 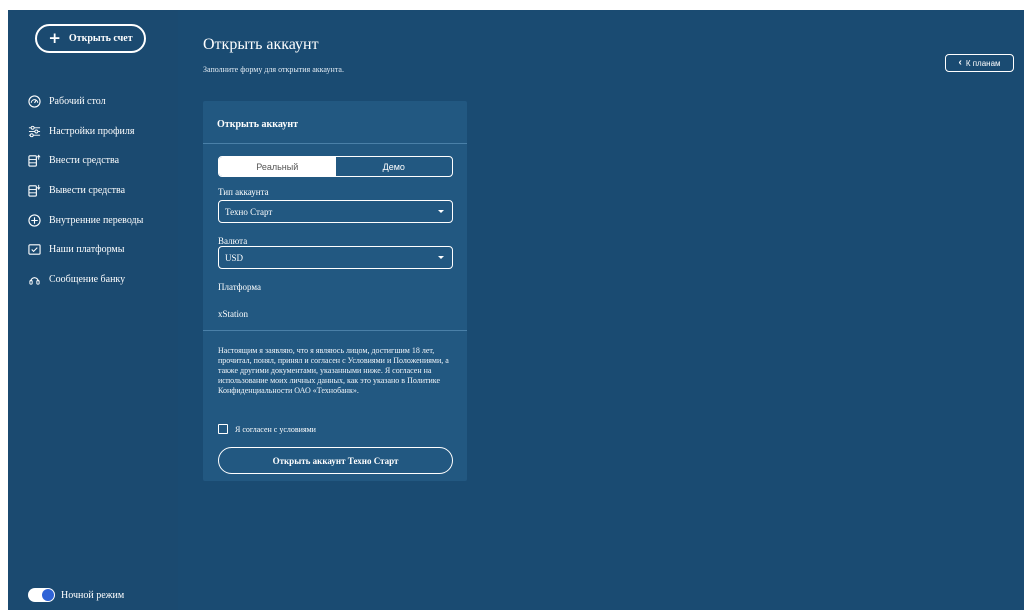 I want to click on back-to-plans-button: ‹ К планам, so click(x=979, y=63).